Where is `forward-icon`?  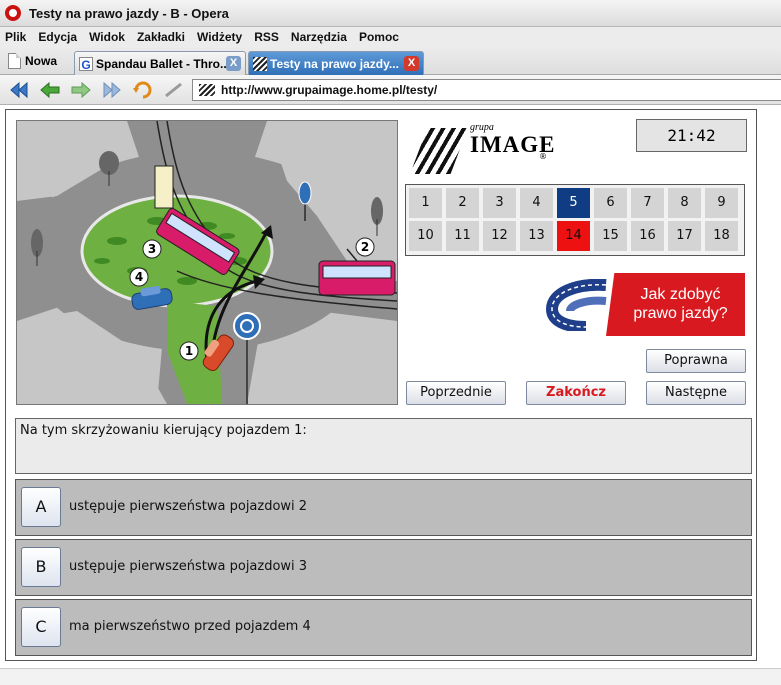 forward-icon is located at coordinates (81, 90).